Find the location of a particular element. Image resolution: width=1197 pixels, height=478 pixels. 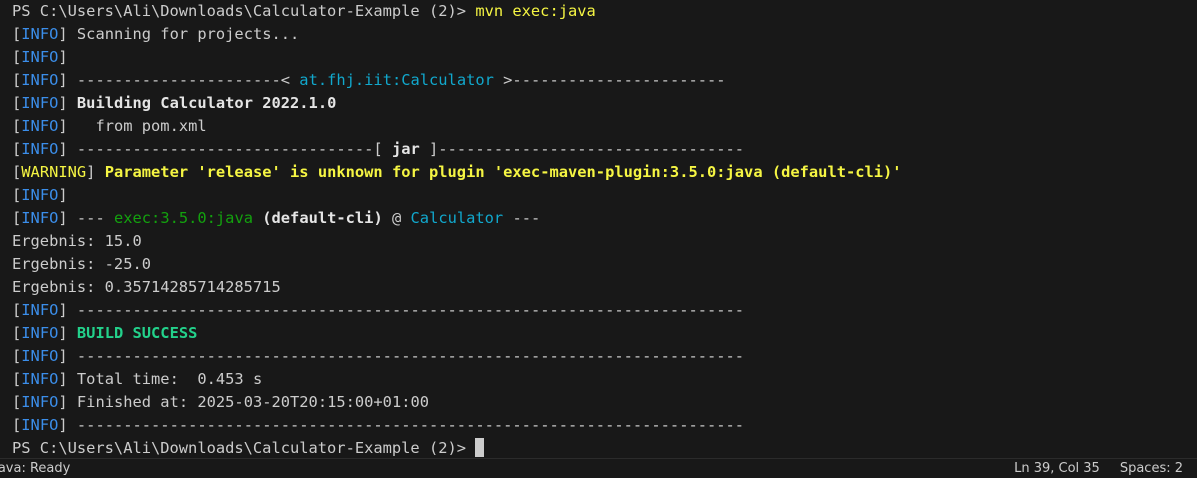

status-right: Ln 39, Col 35 Spaces: 2 is located at coordinates (1088, 468).